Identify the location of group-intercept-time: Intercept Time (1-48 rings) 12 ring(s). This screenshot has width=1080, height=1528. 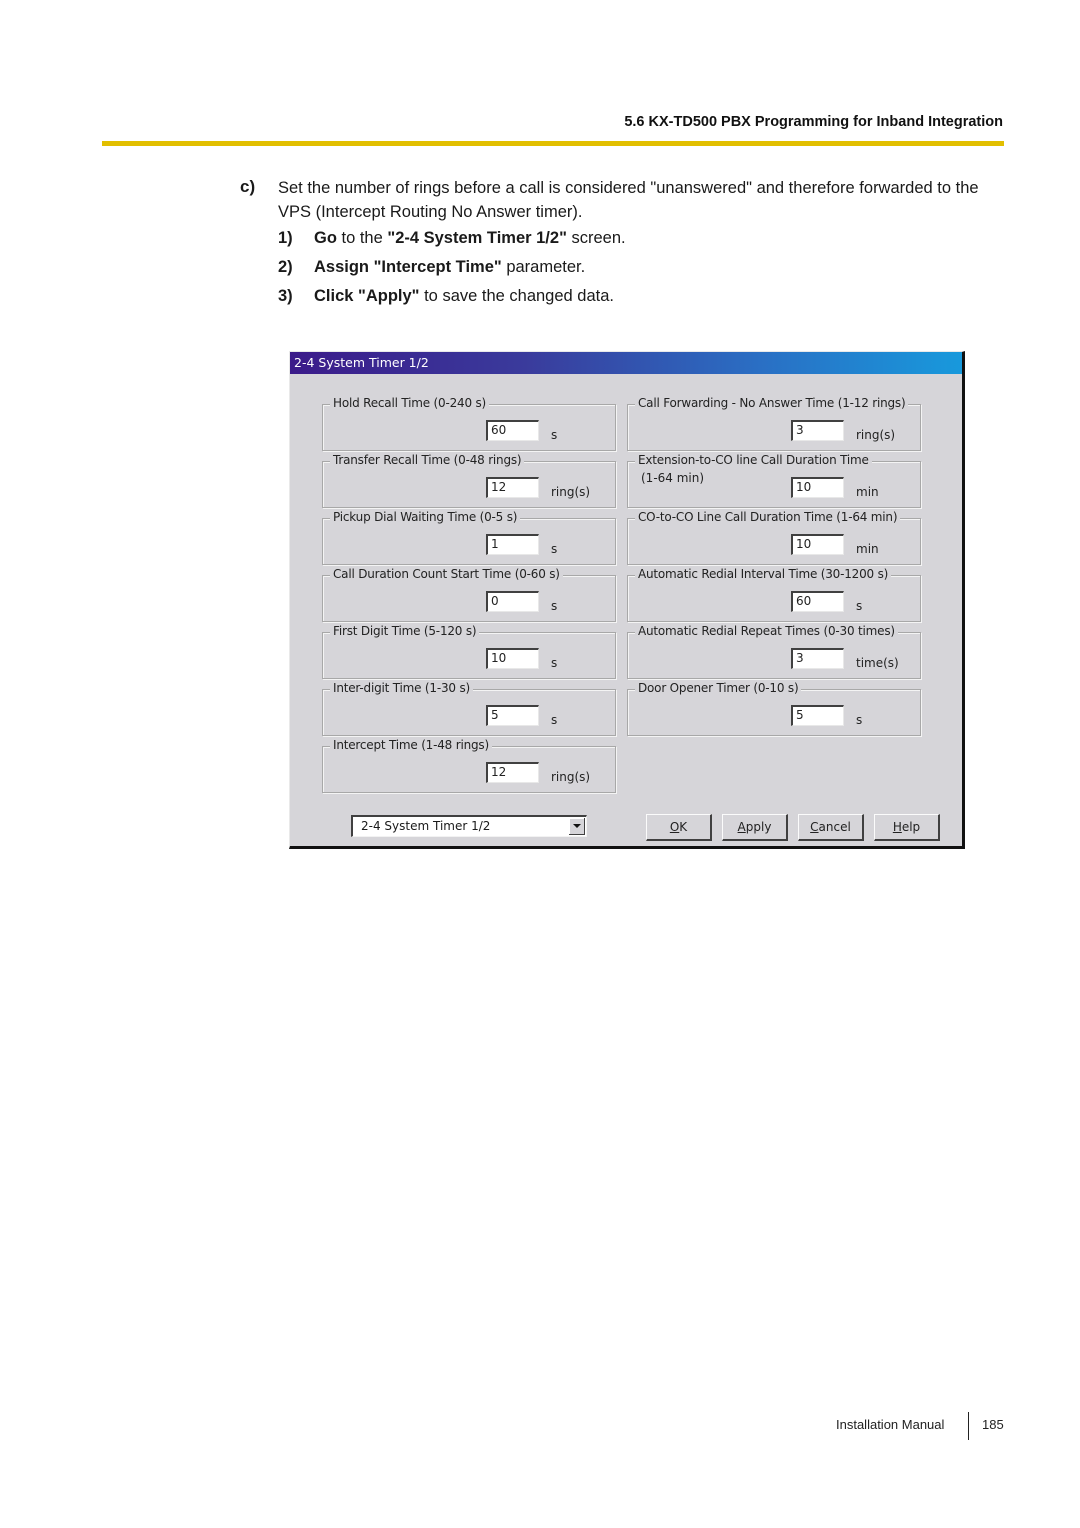
(469, 765).